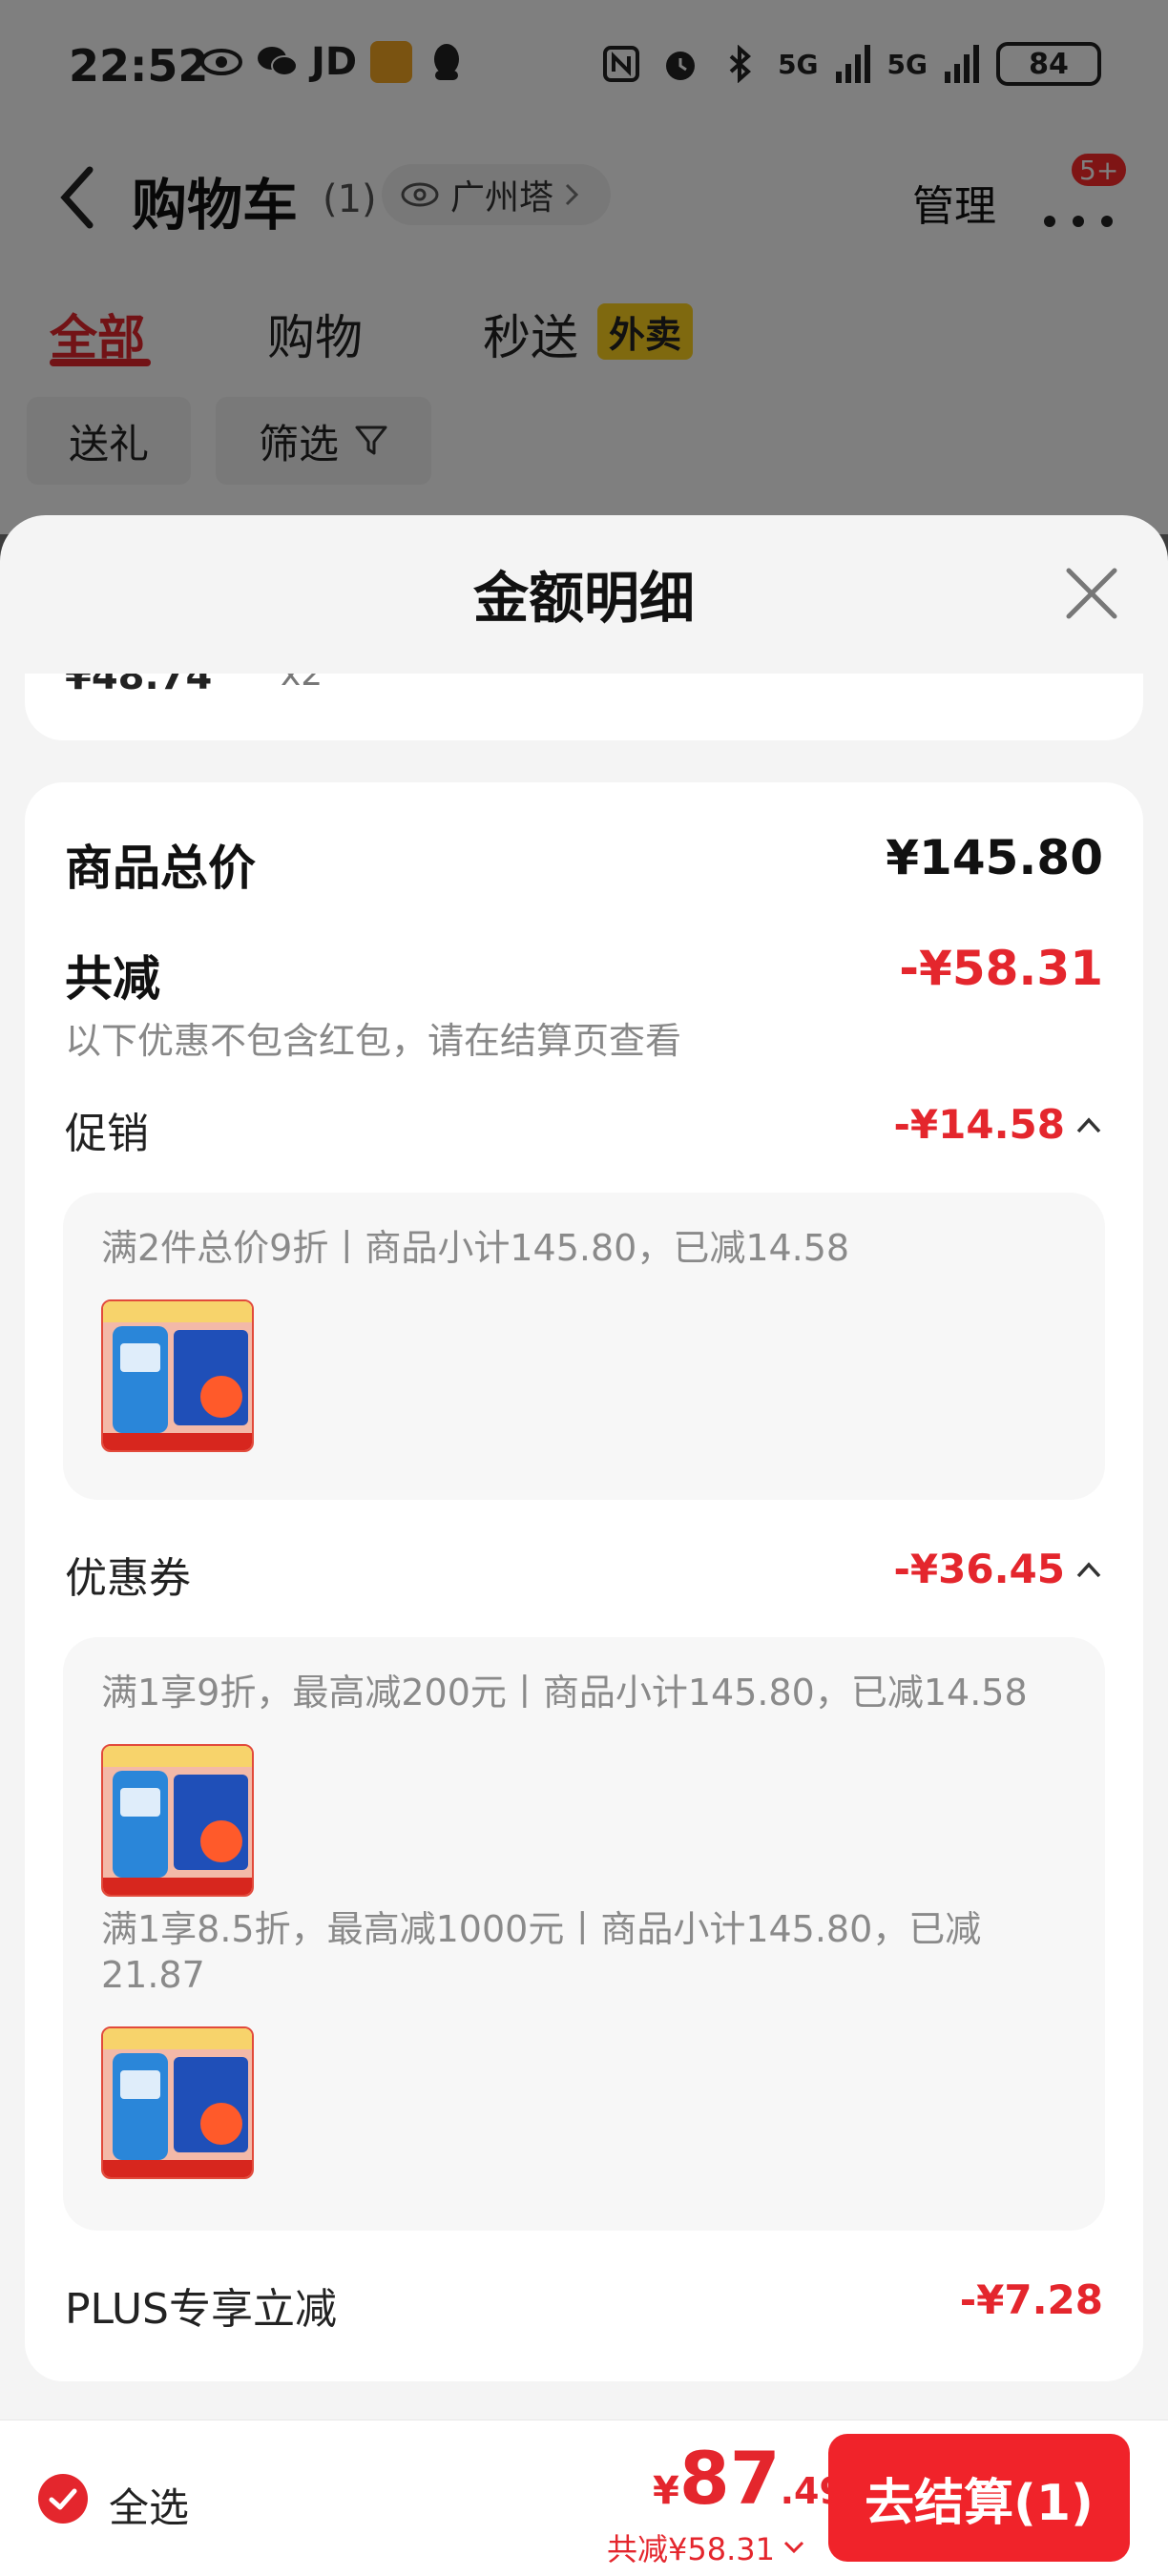 The width and height of the screenshot is (1168, 2576). What do you see at coordinates (139, 686) in the screenshot?
I see `product-price: ¥48.74` at bounding box center [139, 686].